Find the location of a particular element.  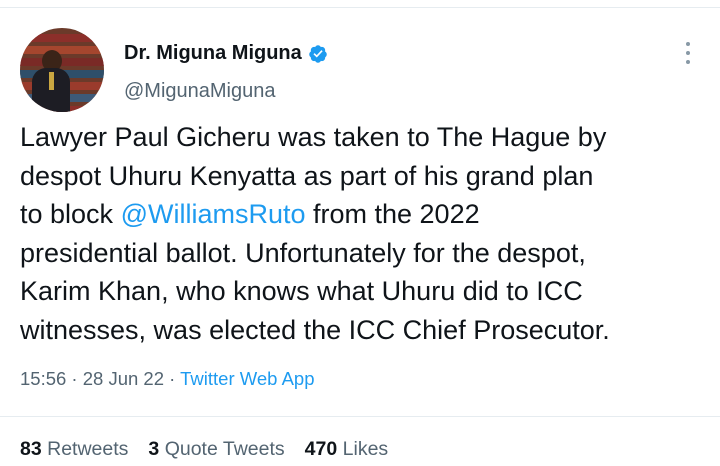

tweet-meta: 15:56 · 28 Jun 22 · Twitter Web App is located at coordinates (167, 379).